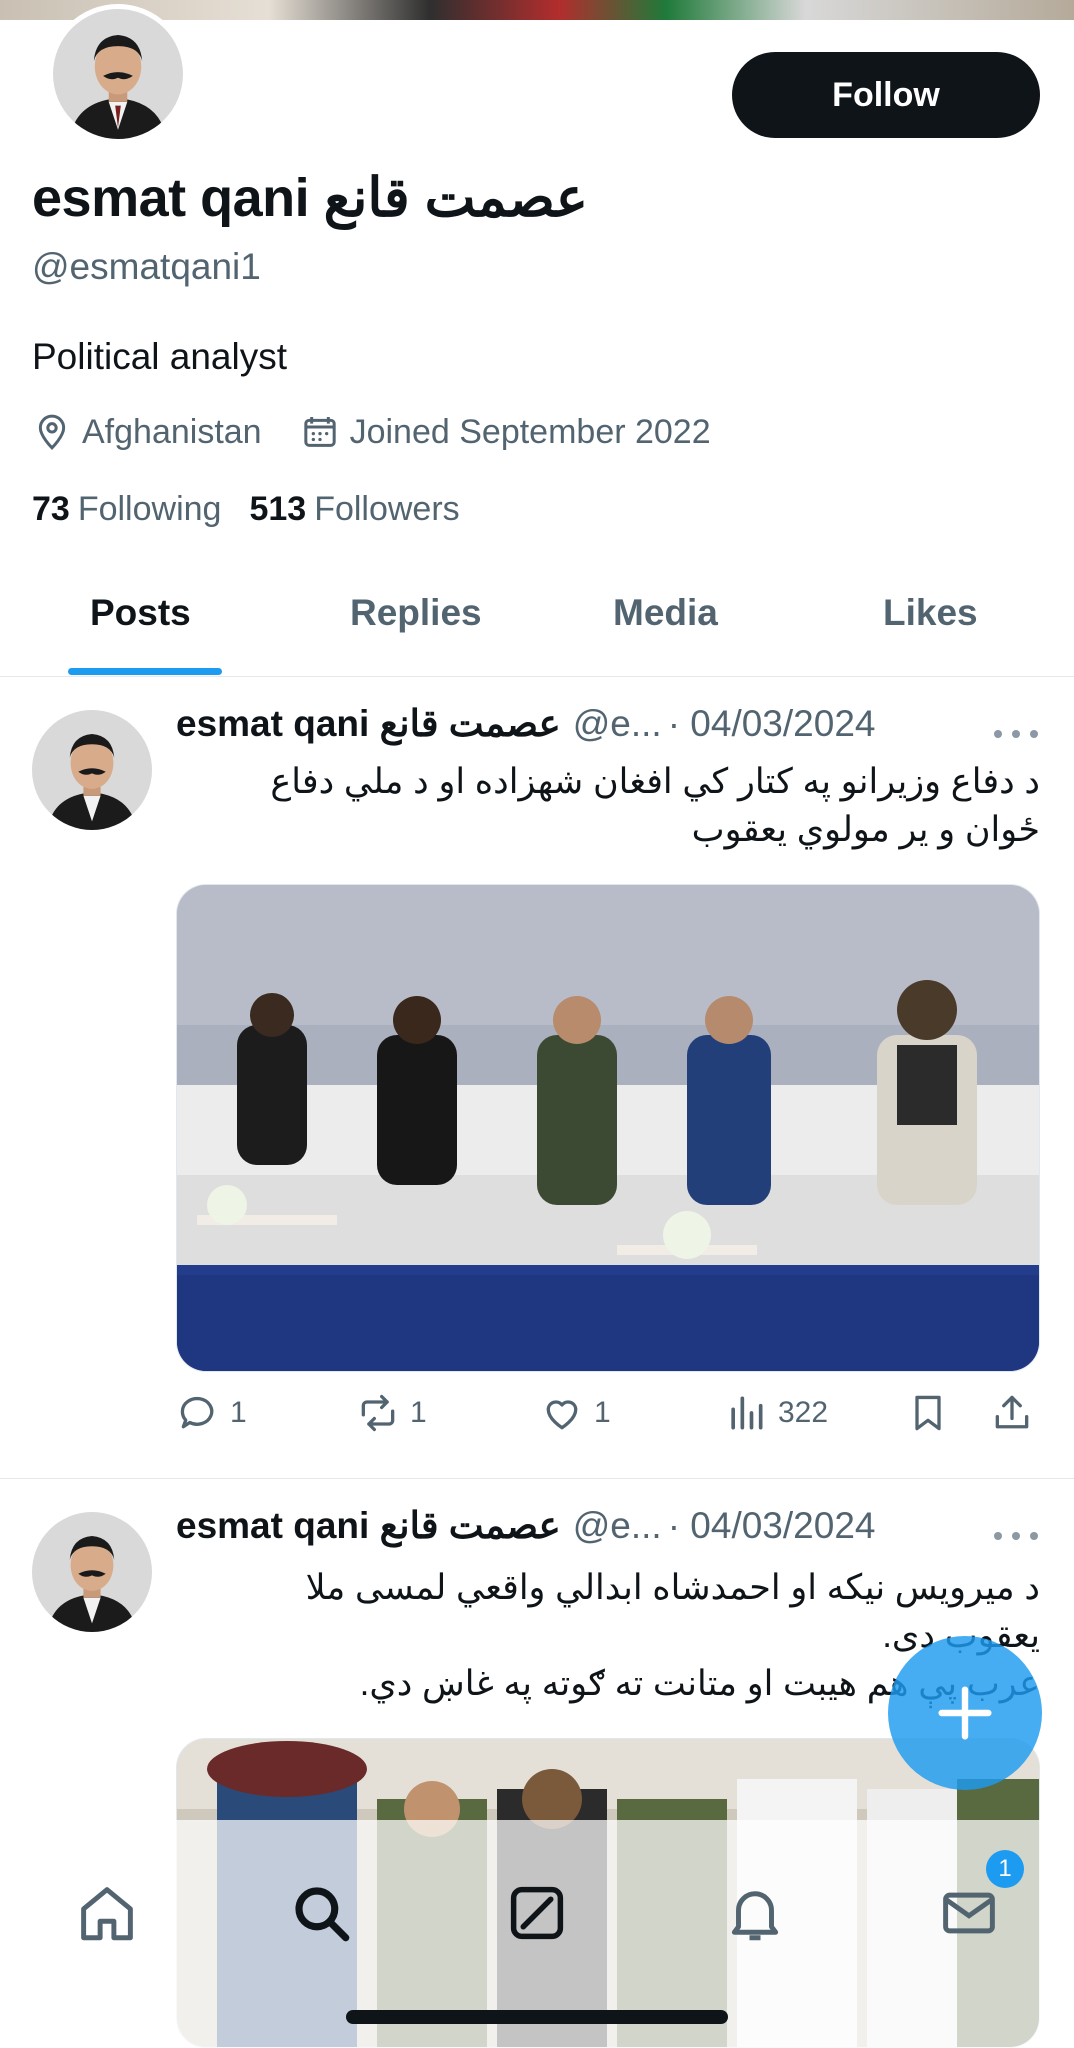  What do you see at coordinates (160, 356) in the screenshot?
I see `profile-bio: Political analyst` at bounding box center [160, 356].